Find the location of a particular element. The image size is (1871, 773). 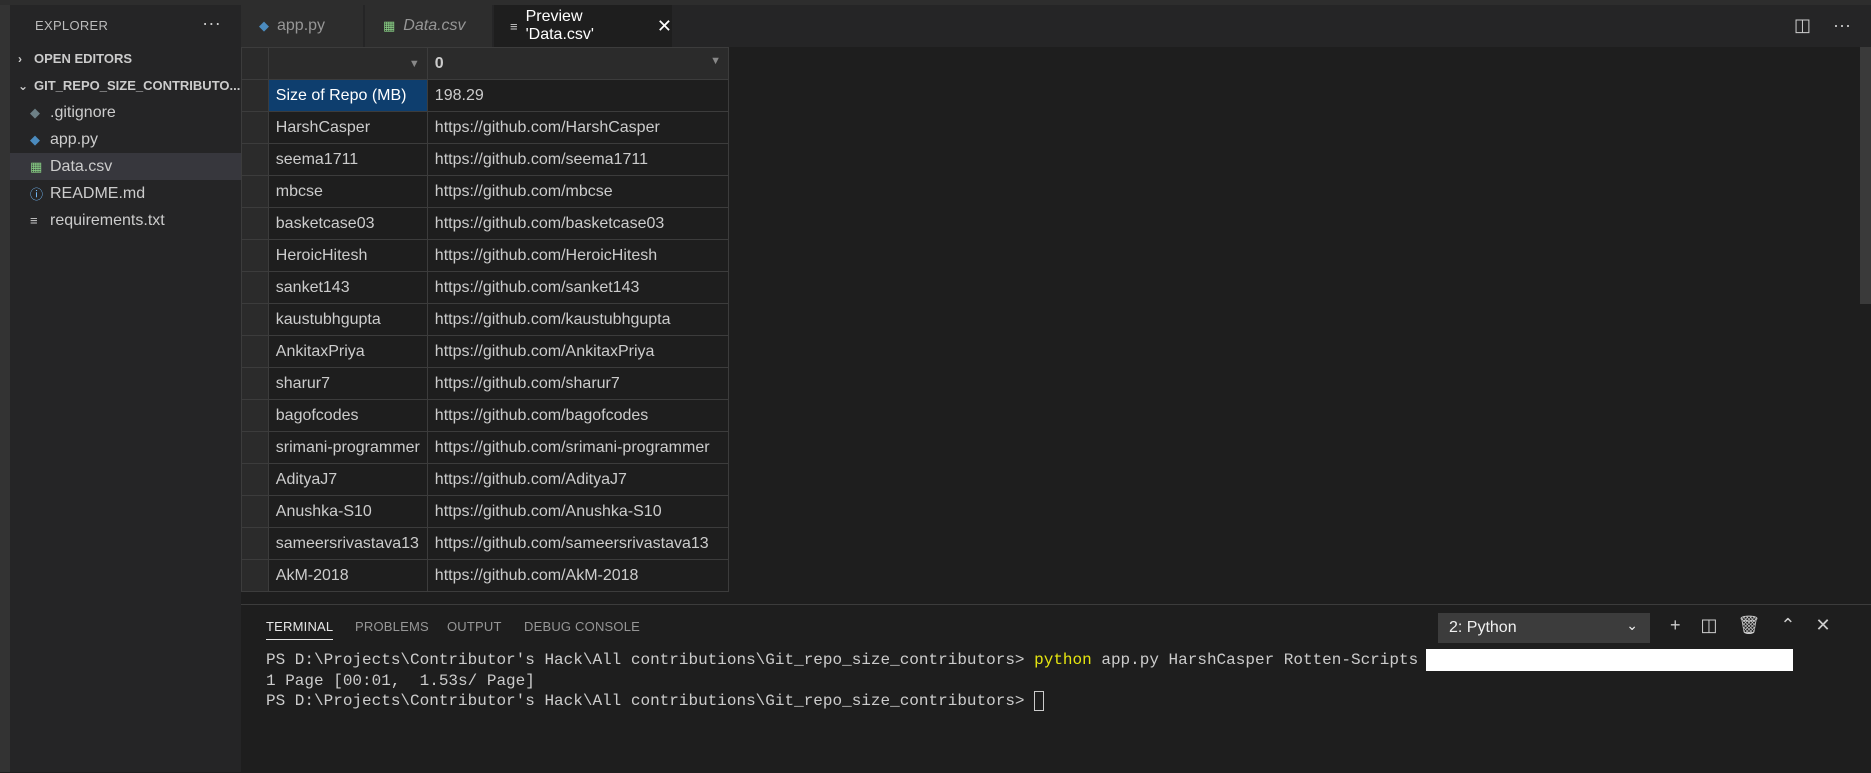

editor-scrollbar is located at coordinates (1865, 175).